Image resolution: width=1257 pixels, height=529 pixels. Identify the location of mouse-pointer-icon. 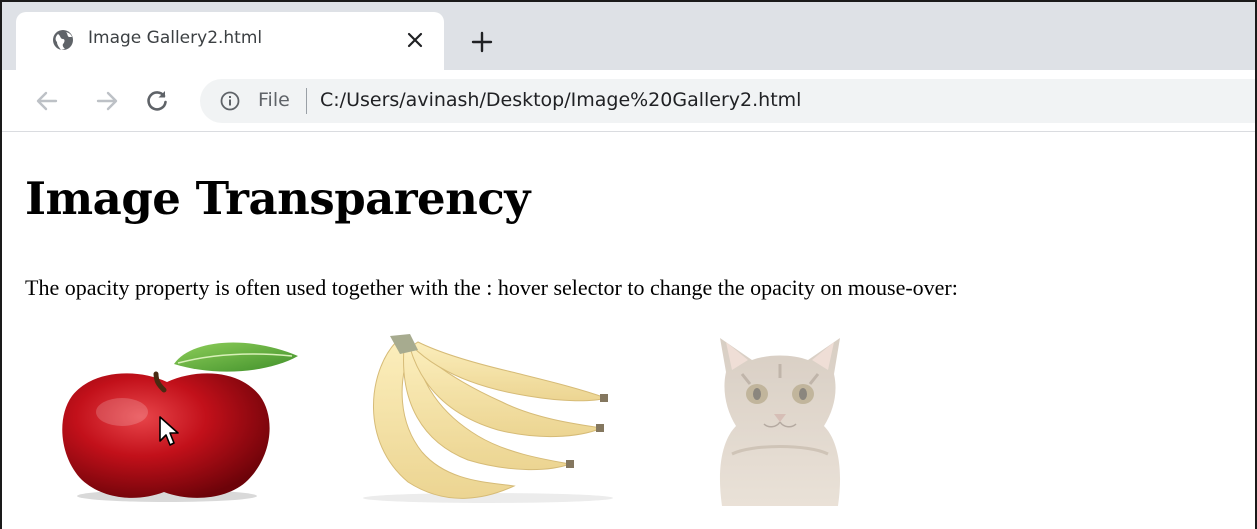
(169, 431).